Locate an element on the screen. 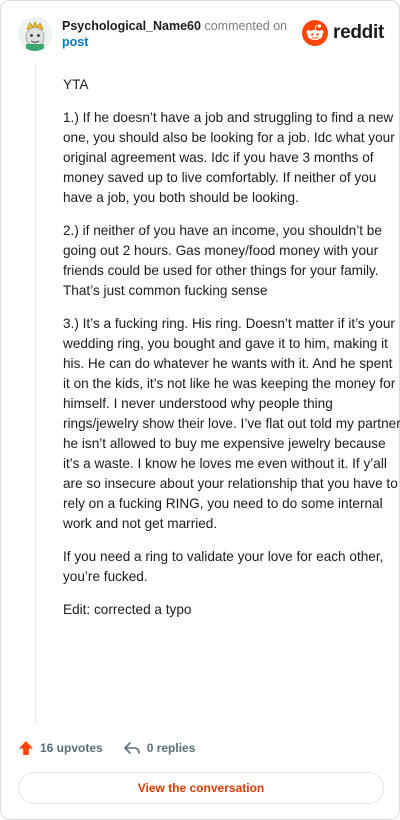 The image size is (400, 820). reply-stat: 0 replies is located at coordinates (159, 748).